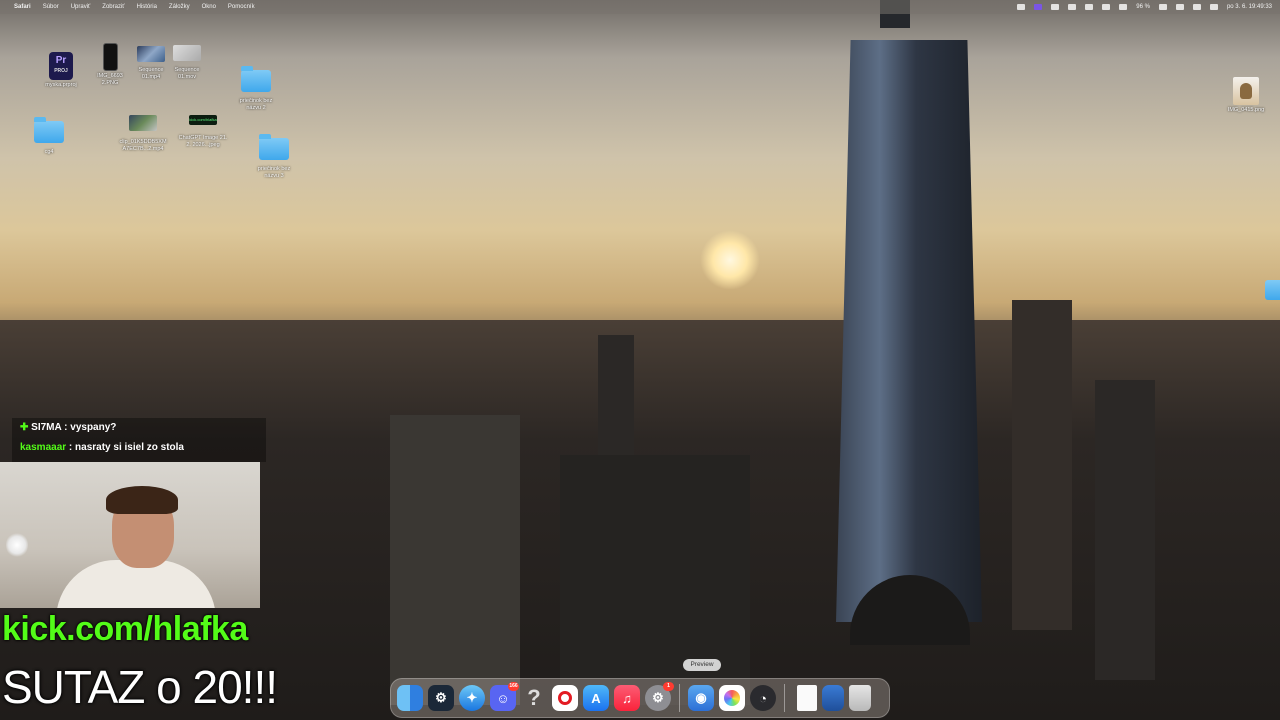 This screenshot has width=1280, height=720. Describe the element at coordinates (22, 7) in the screenshot. I see `menu-item-safari: Safari` at that location.